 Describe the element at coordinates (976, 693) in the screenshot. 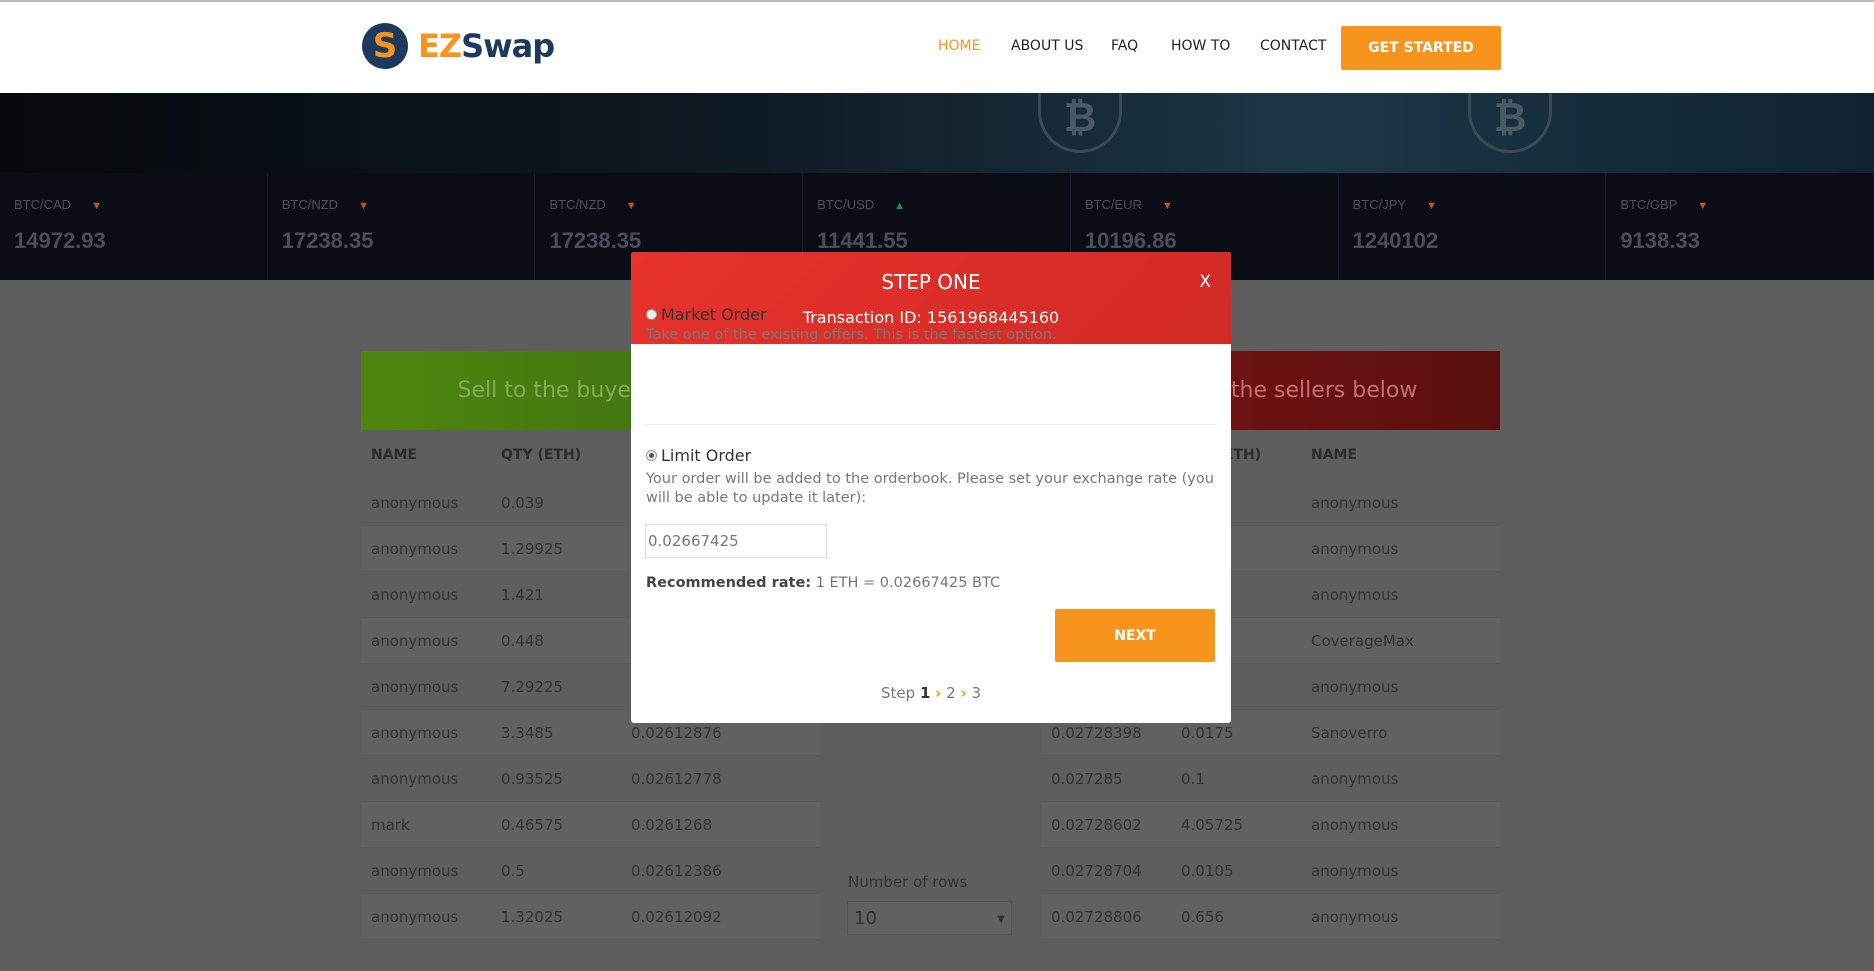

I see `step-3: 3` at that location.